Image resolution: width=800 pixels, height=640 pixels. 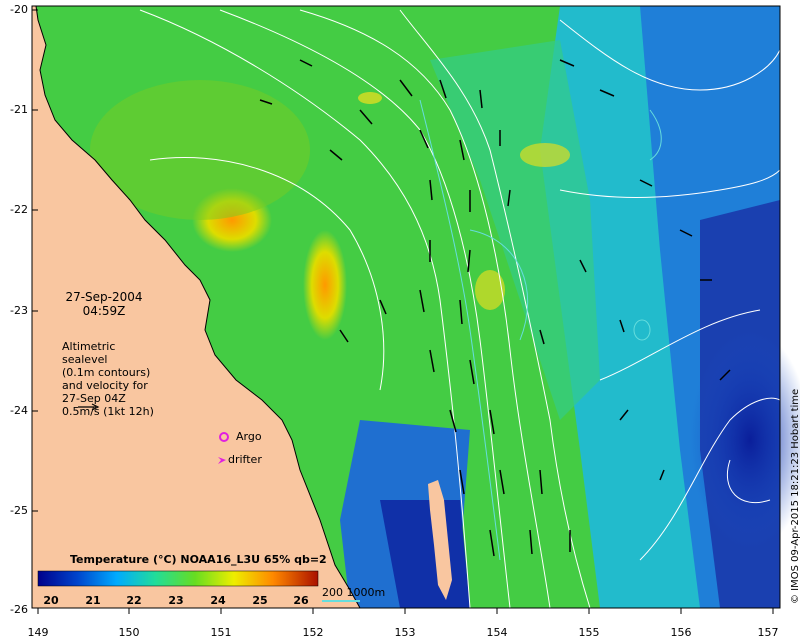 I want to click on legend-line: Altimetric sealevel, so click(x=89, y=353).